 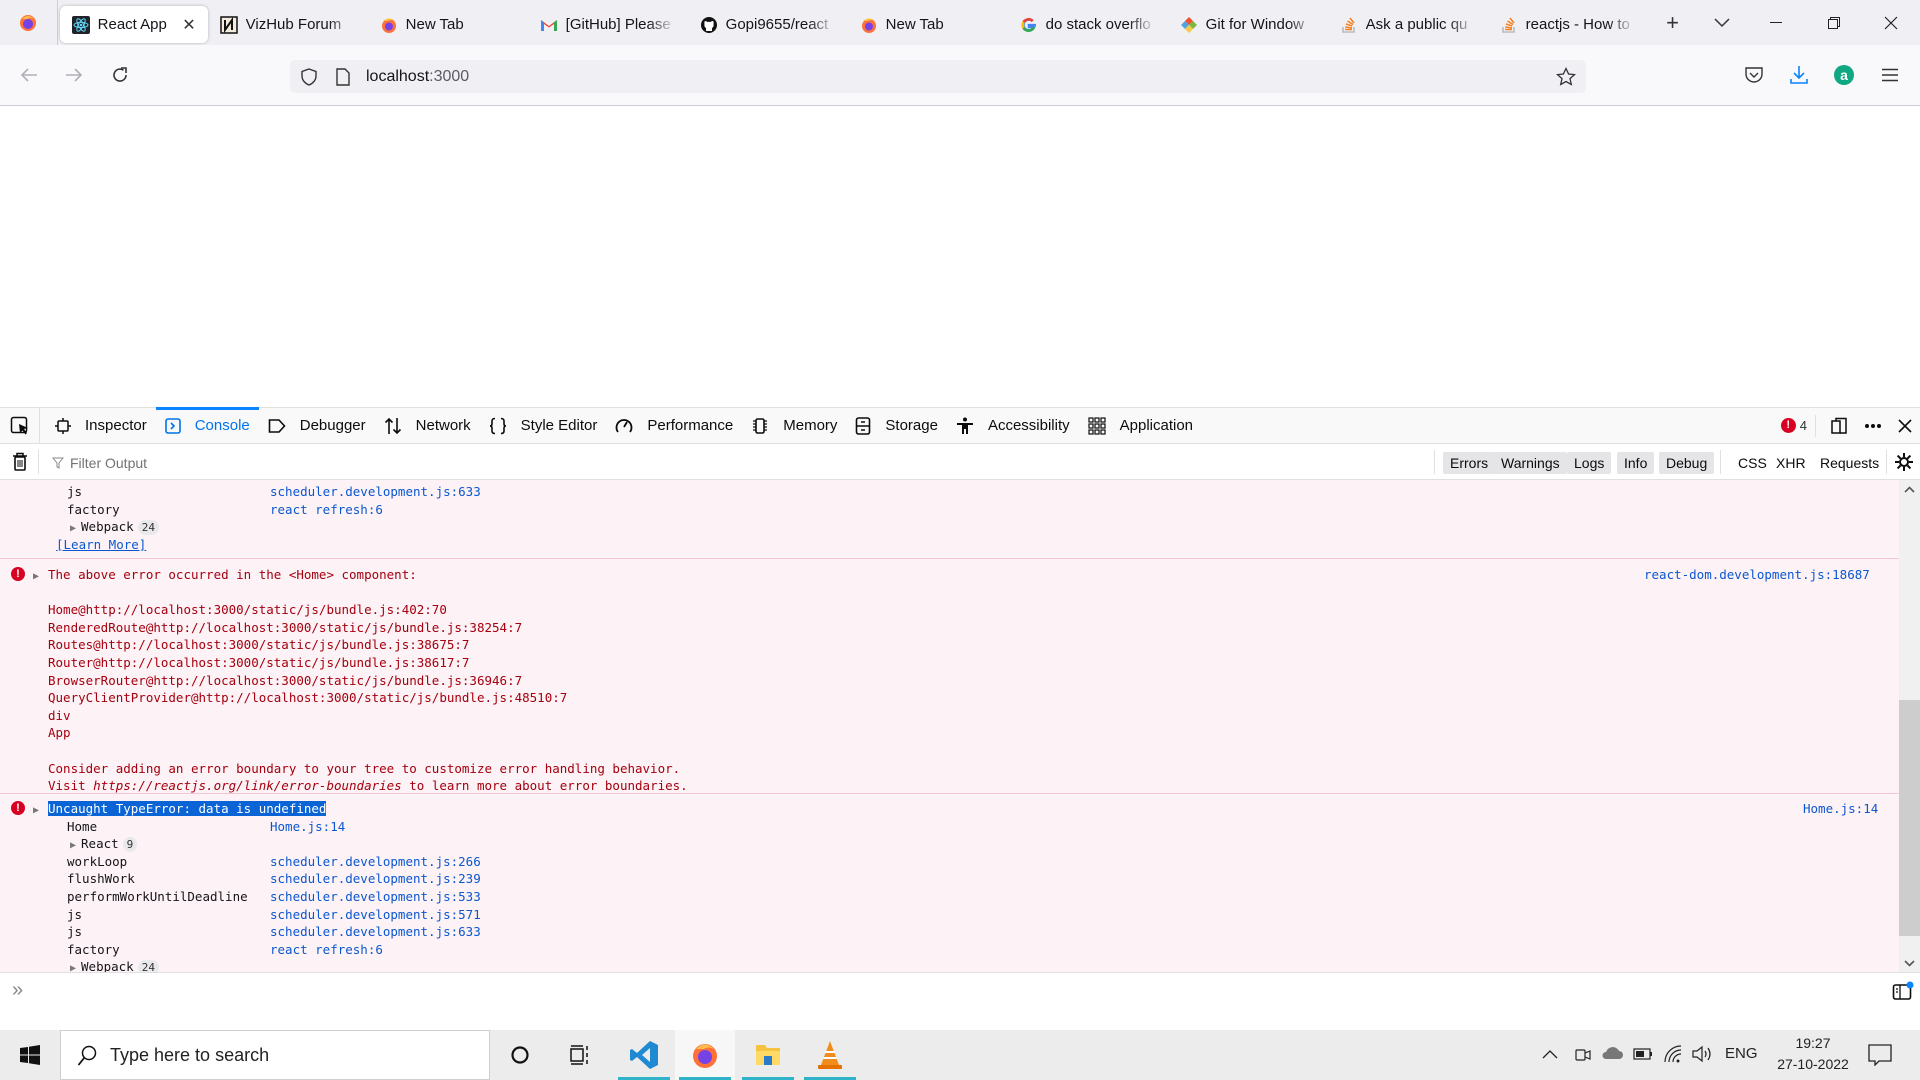 I want to click on input-language-indicator: ENG, so click(x=1741, y=1053).